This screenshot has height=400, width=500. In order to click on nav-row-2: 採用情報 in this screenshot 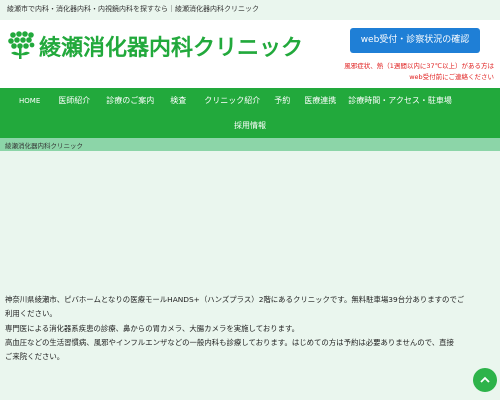, I will do `click(250, 125)`.